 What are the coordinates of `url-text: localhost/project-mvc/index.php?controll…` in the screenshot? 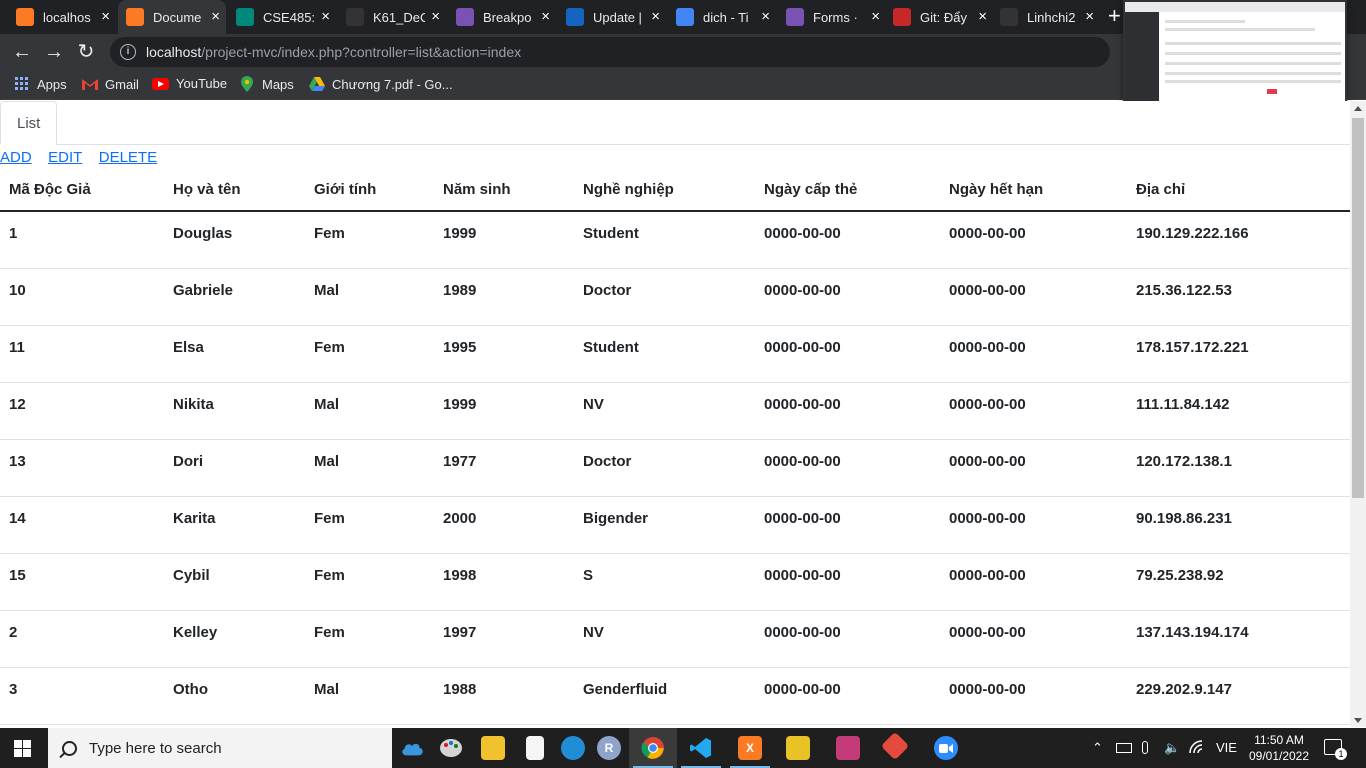 It's located at (333, 52).